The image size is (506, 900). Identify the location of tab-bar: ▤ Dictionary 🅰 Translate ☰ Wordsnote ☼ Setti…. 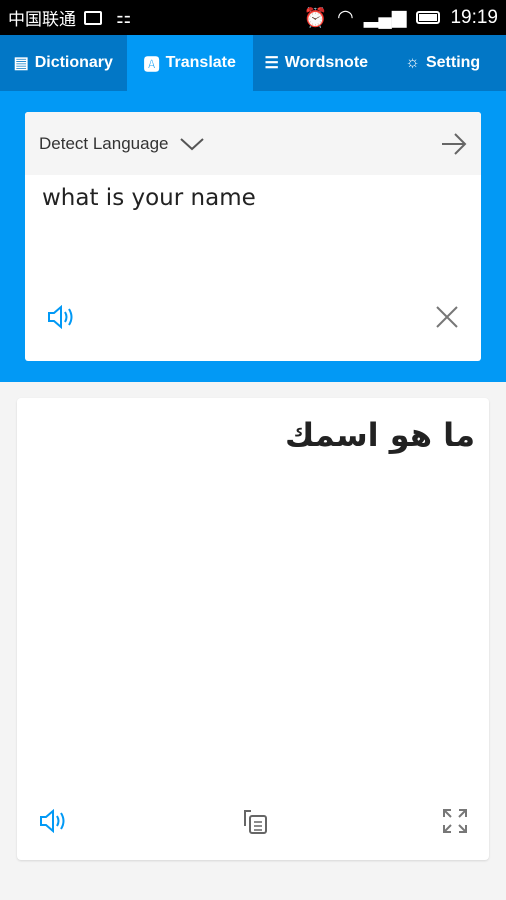
(253, 63).